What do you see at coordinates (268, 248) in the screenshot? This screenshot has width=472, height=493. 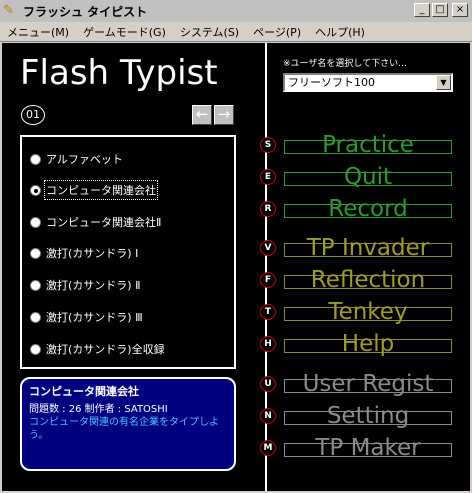 I see `shortcut-key-v: V` at bounding box center [268, 248].